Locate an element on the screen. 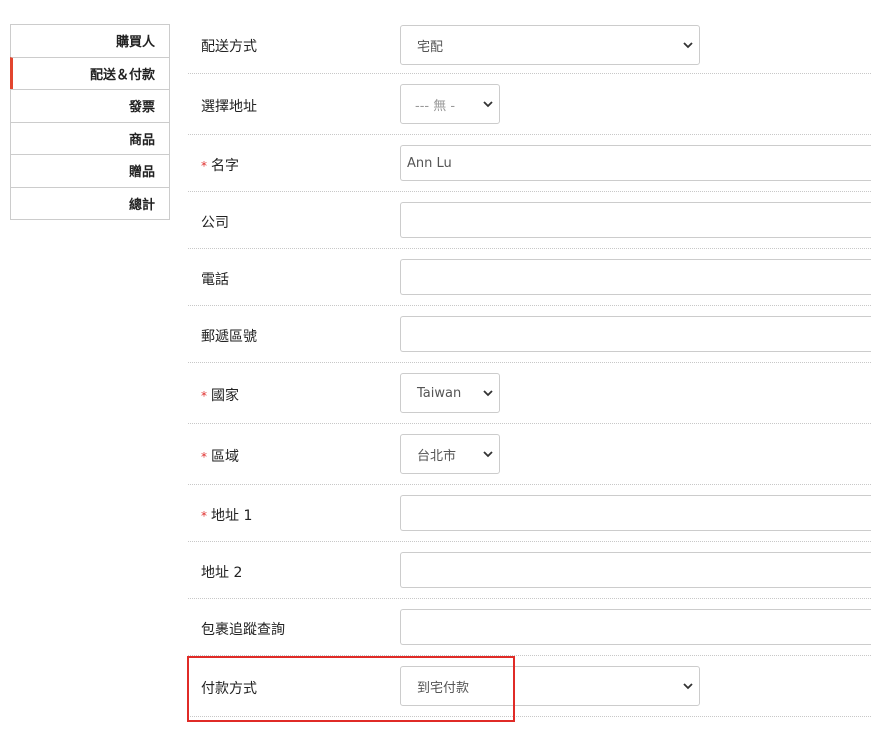  address1-input is located at coordinates (635, 513).